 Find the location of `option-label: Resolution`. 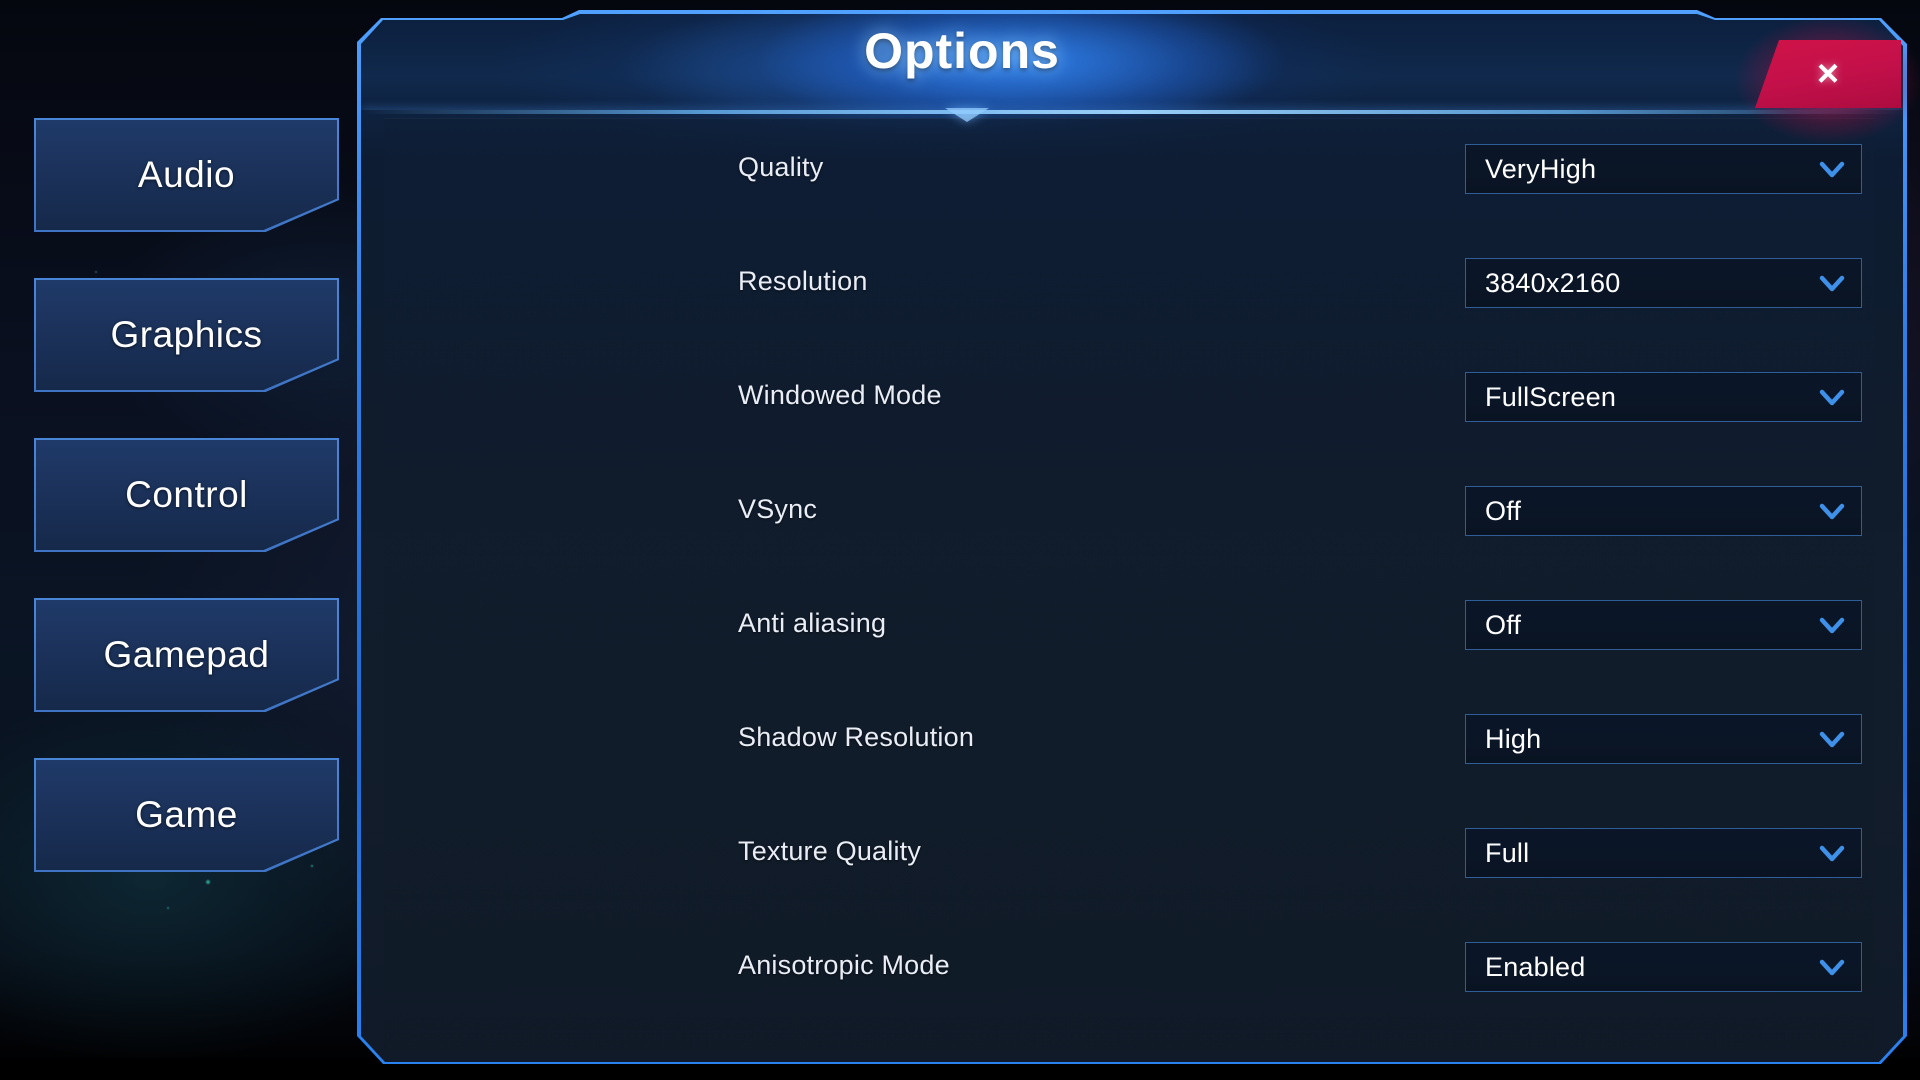

option-label: Resolution is located at coordinates (803, 281).